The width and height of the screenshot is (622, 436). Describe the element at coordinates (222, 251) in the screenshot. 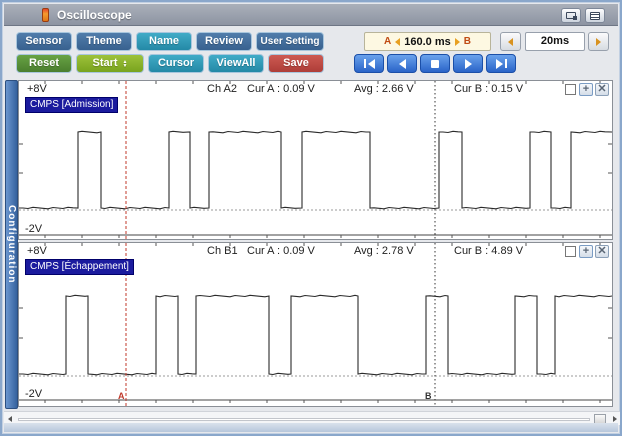

I see `channel-label: Ch B1` at that location.